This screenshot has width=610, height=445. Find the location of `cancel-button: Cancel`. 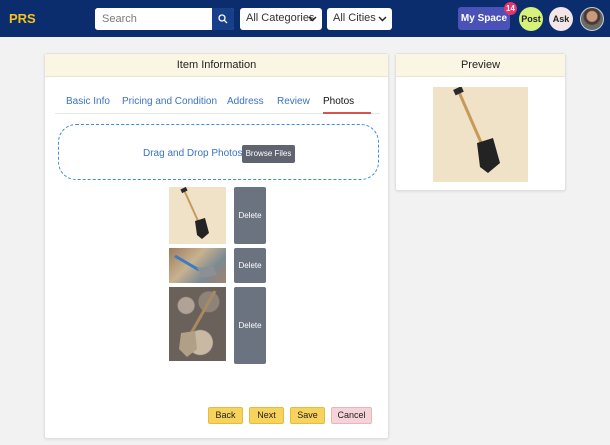

cancel-button: Cancel is located at coordinates (351, 415).